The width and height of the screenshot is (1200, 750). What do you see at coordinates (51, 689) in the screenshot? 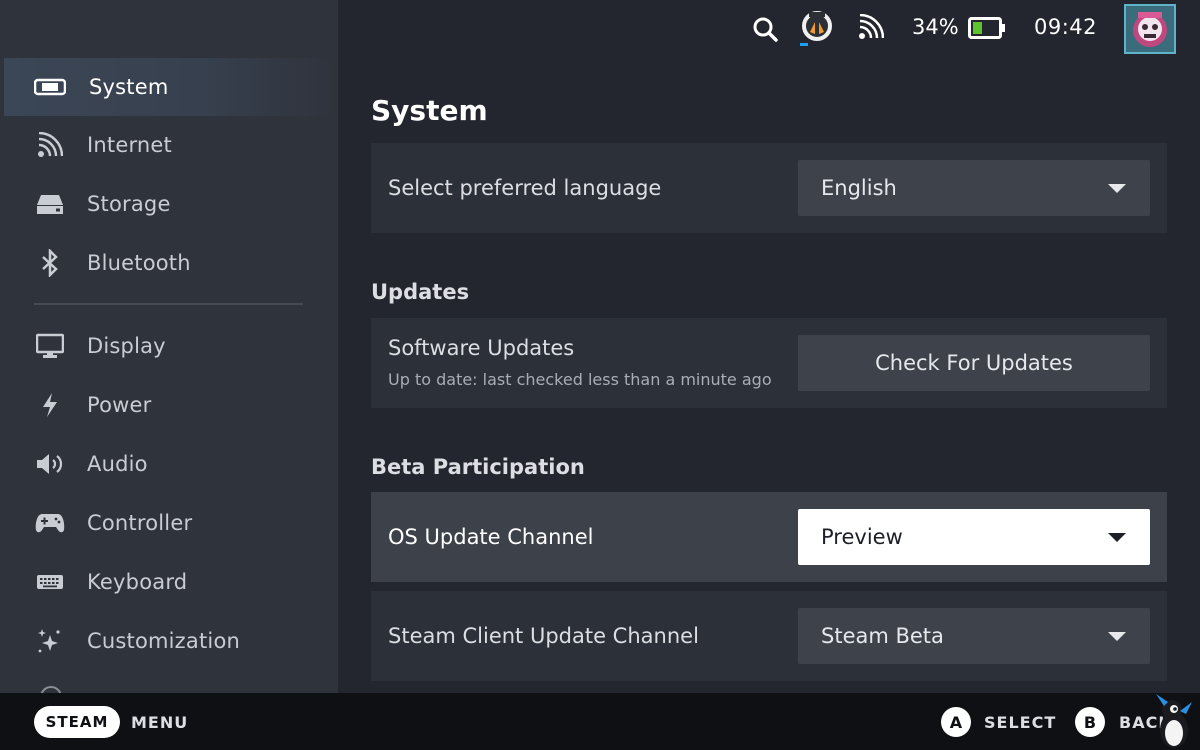
I see `partial-sidebar-icon` at bounding box center [51, 689].